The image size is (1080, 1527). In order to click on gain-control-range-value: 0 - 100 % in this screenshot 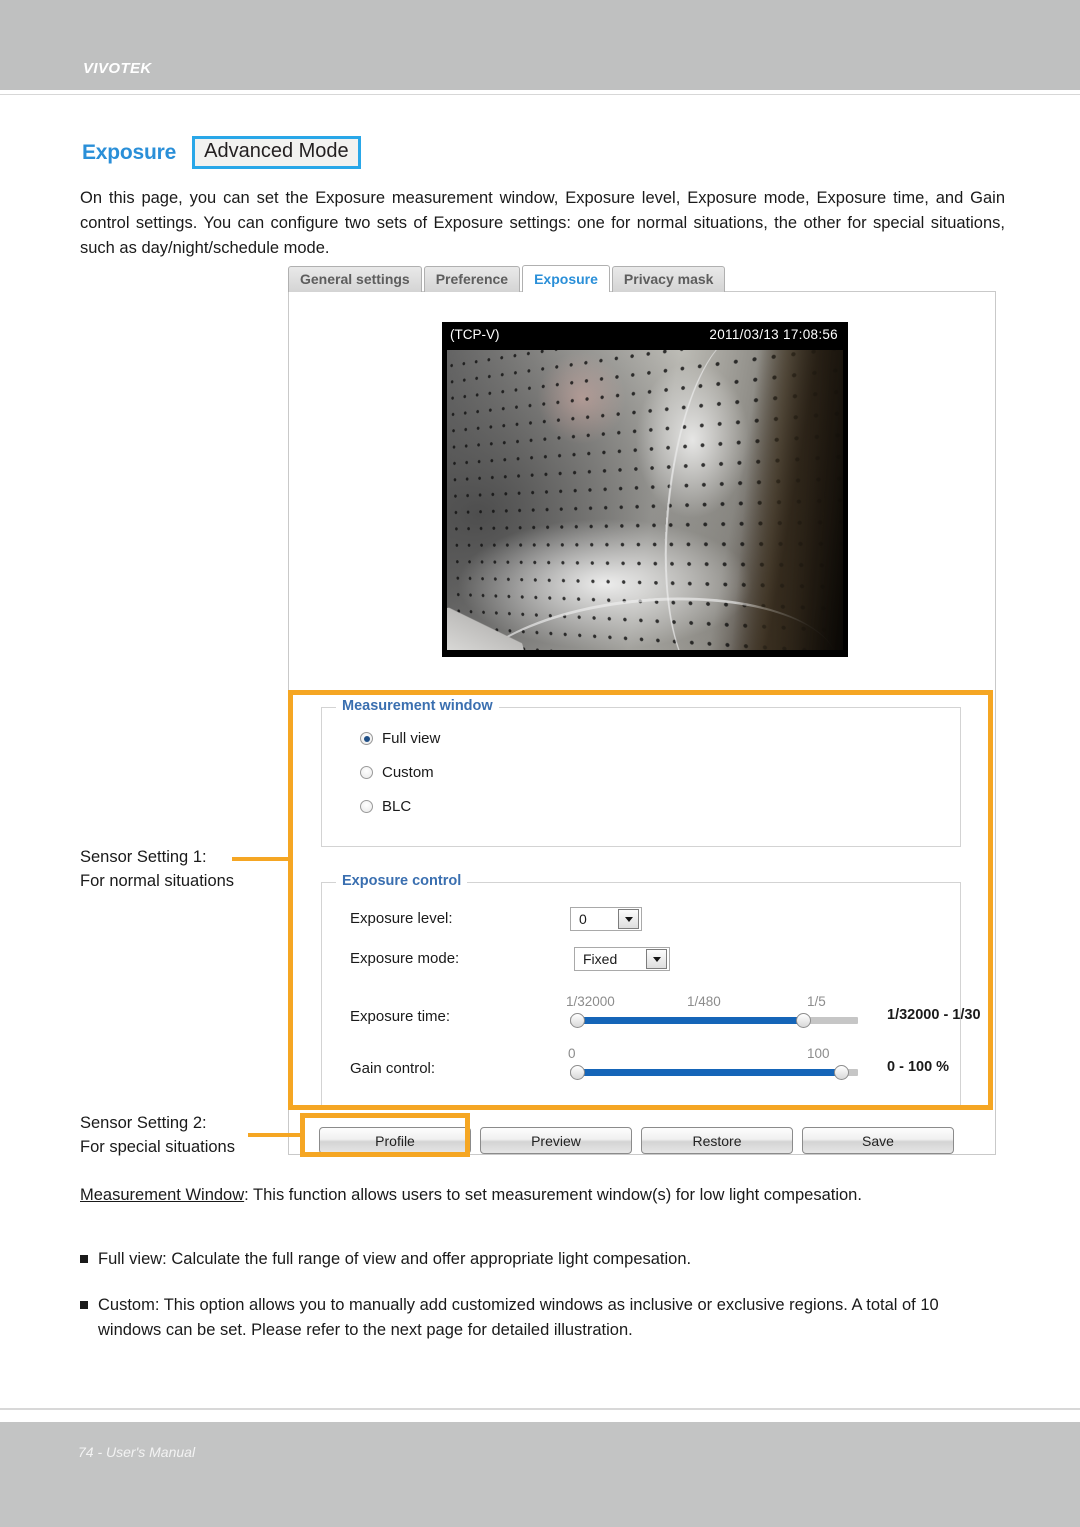, I will do `click(918, 1067)`.